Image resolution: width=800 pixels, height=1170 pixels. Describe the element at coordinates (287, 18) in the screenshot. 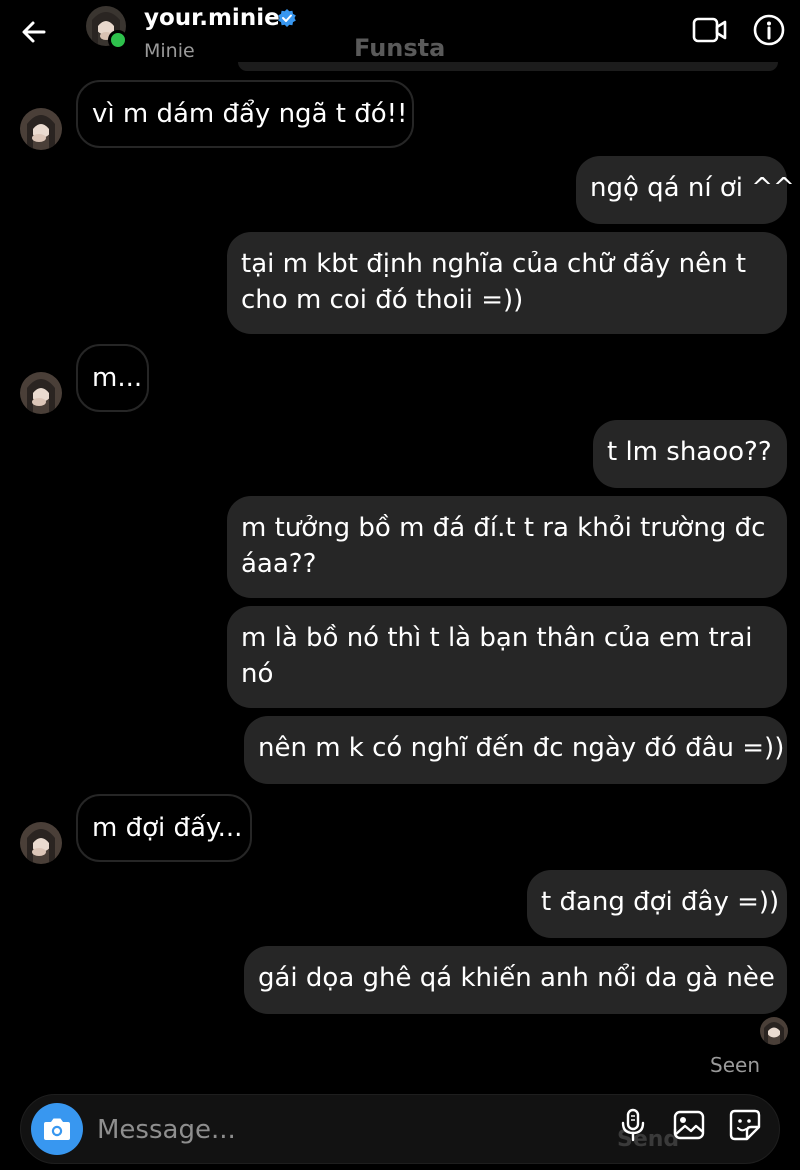

I see `verified-badge-icon` at that location.